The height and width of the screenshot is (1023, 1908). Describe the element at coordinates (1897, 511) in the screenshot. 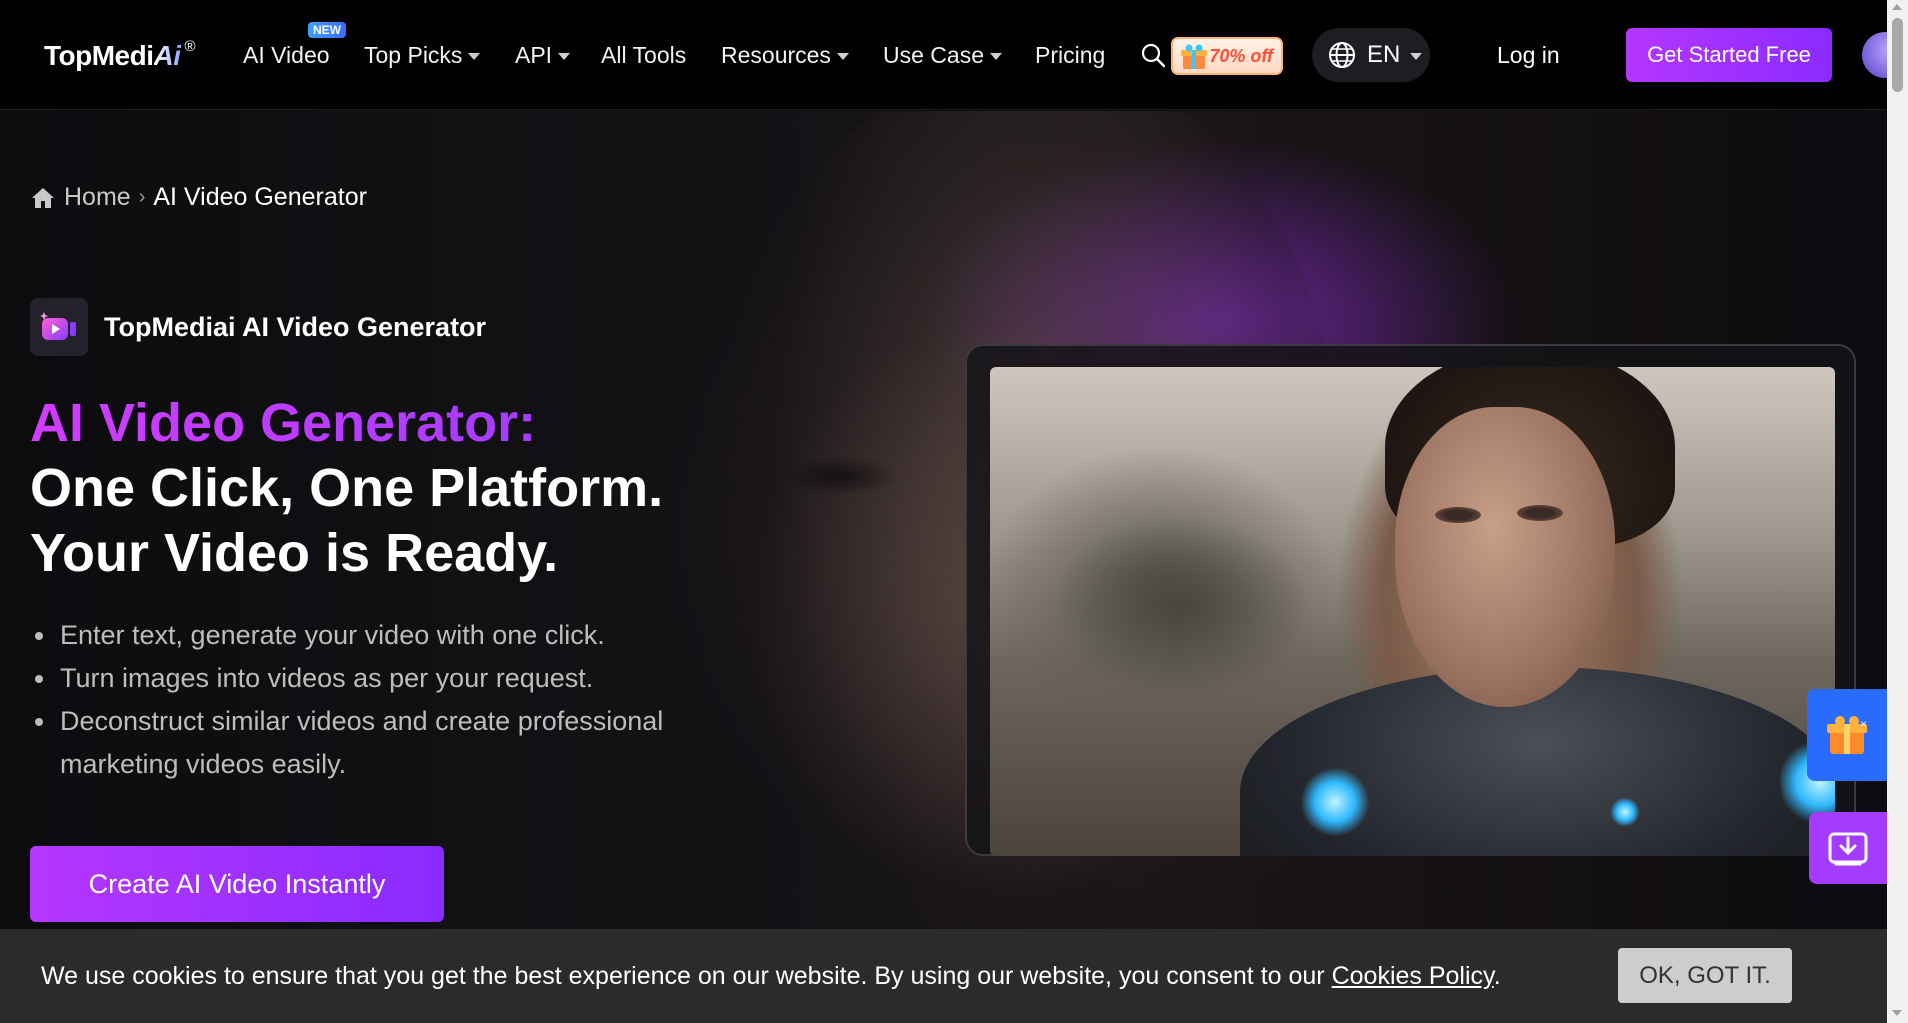

I see `page-scrollbar` at that location.